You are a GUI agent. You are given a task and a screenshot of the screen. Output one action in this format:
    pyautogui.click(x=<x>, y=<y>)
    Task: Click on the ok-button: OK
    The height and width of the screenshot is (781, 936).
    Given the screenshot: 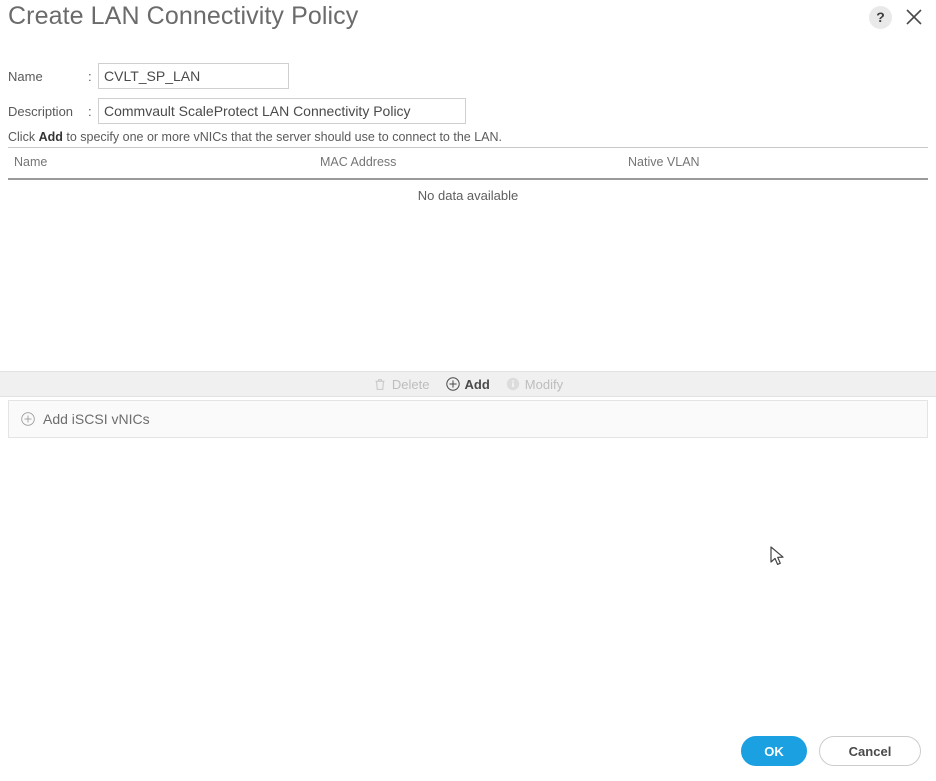 What is the action you would take?
    pyautogui.click(x=774, y=751)
    